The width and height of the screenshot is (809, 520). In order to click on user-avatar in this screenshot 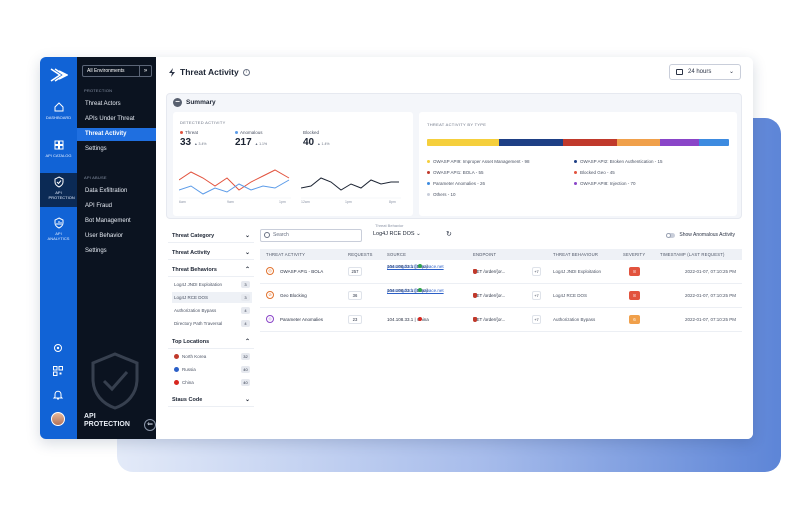, I will do `click(58, 419)`.